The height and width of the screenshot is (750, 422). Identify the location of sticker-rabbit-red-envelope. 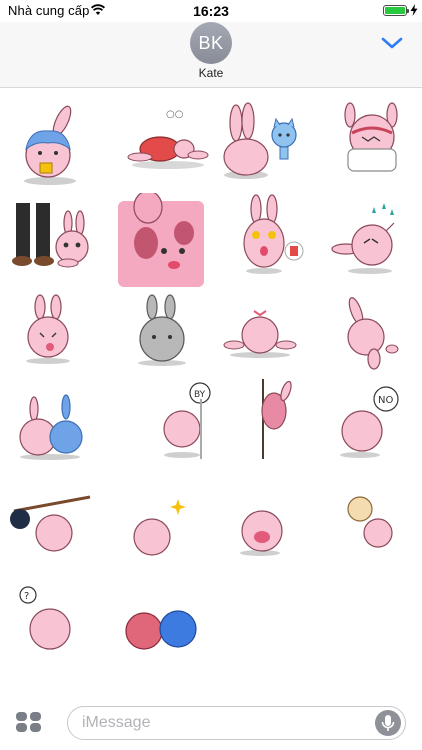
(278, 243).